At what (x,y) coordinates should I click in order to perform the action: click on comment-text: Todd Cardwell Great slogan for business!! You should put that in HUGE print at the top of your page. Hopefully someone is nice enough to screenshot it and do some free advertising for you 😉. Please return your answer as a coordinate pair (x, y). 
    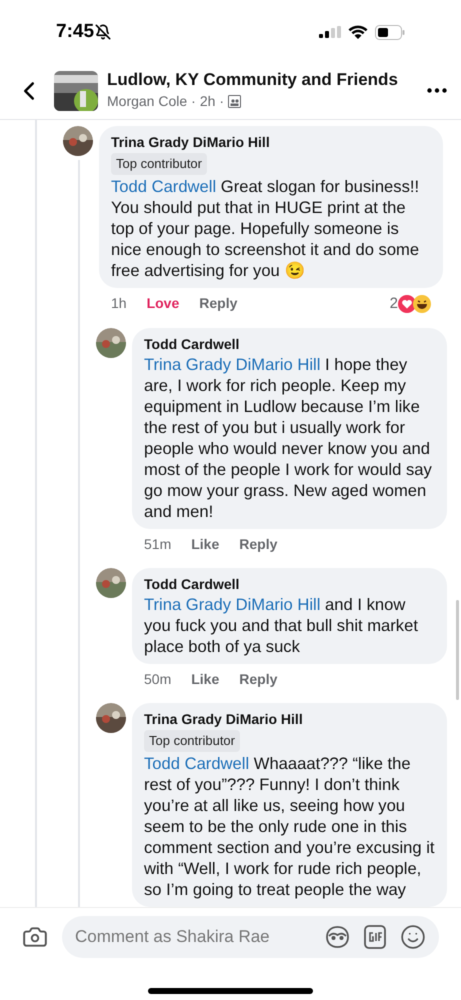
    Looking at the image, I should click on (265, 228).